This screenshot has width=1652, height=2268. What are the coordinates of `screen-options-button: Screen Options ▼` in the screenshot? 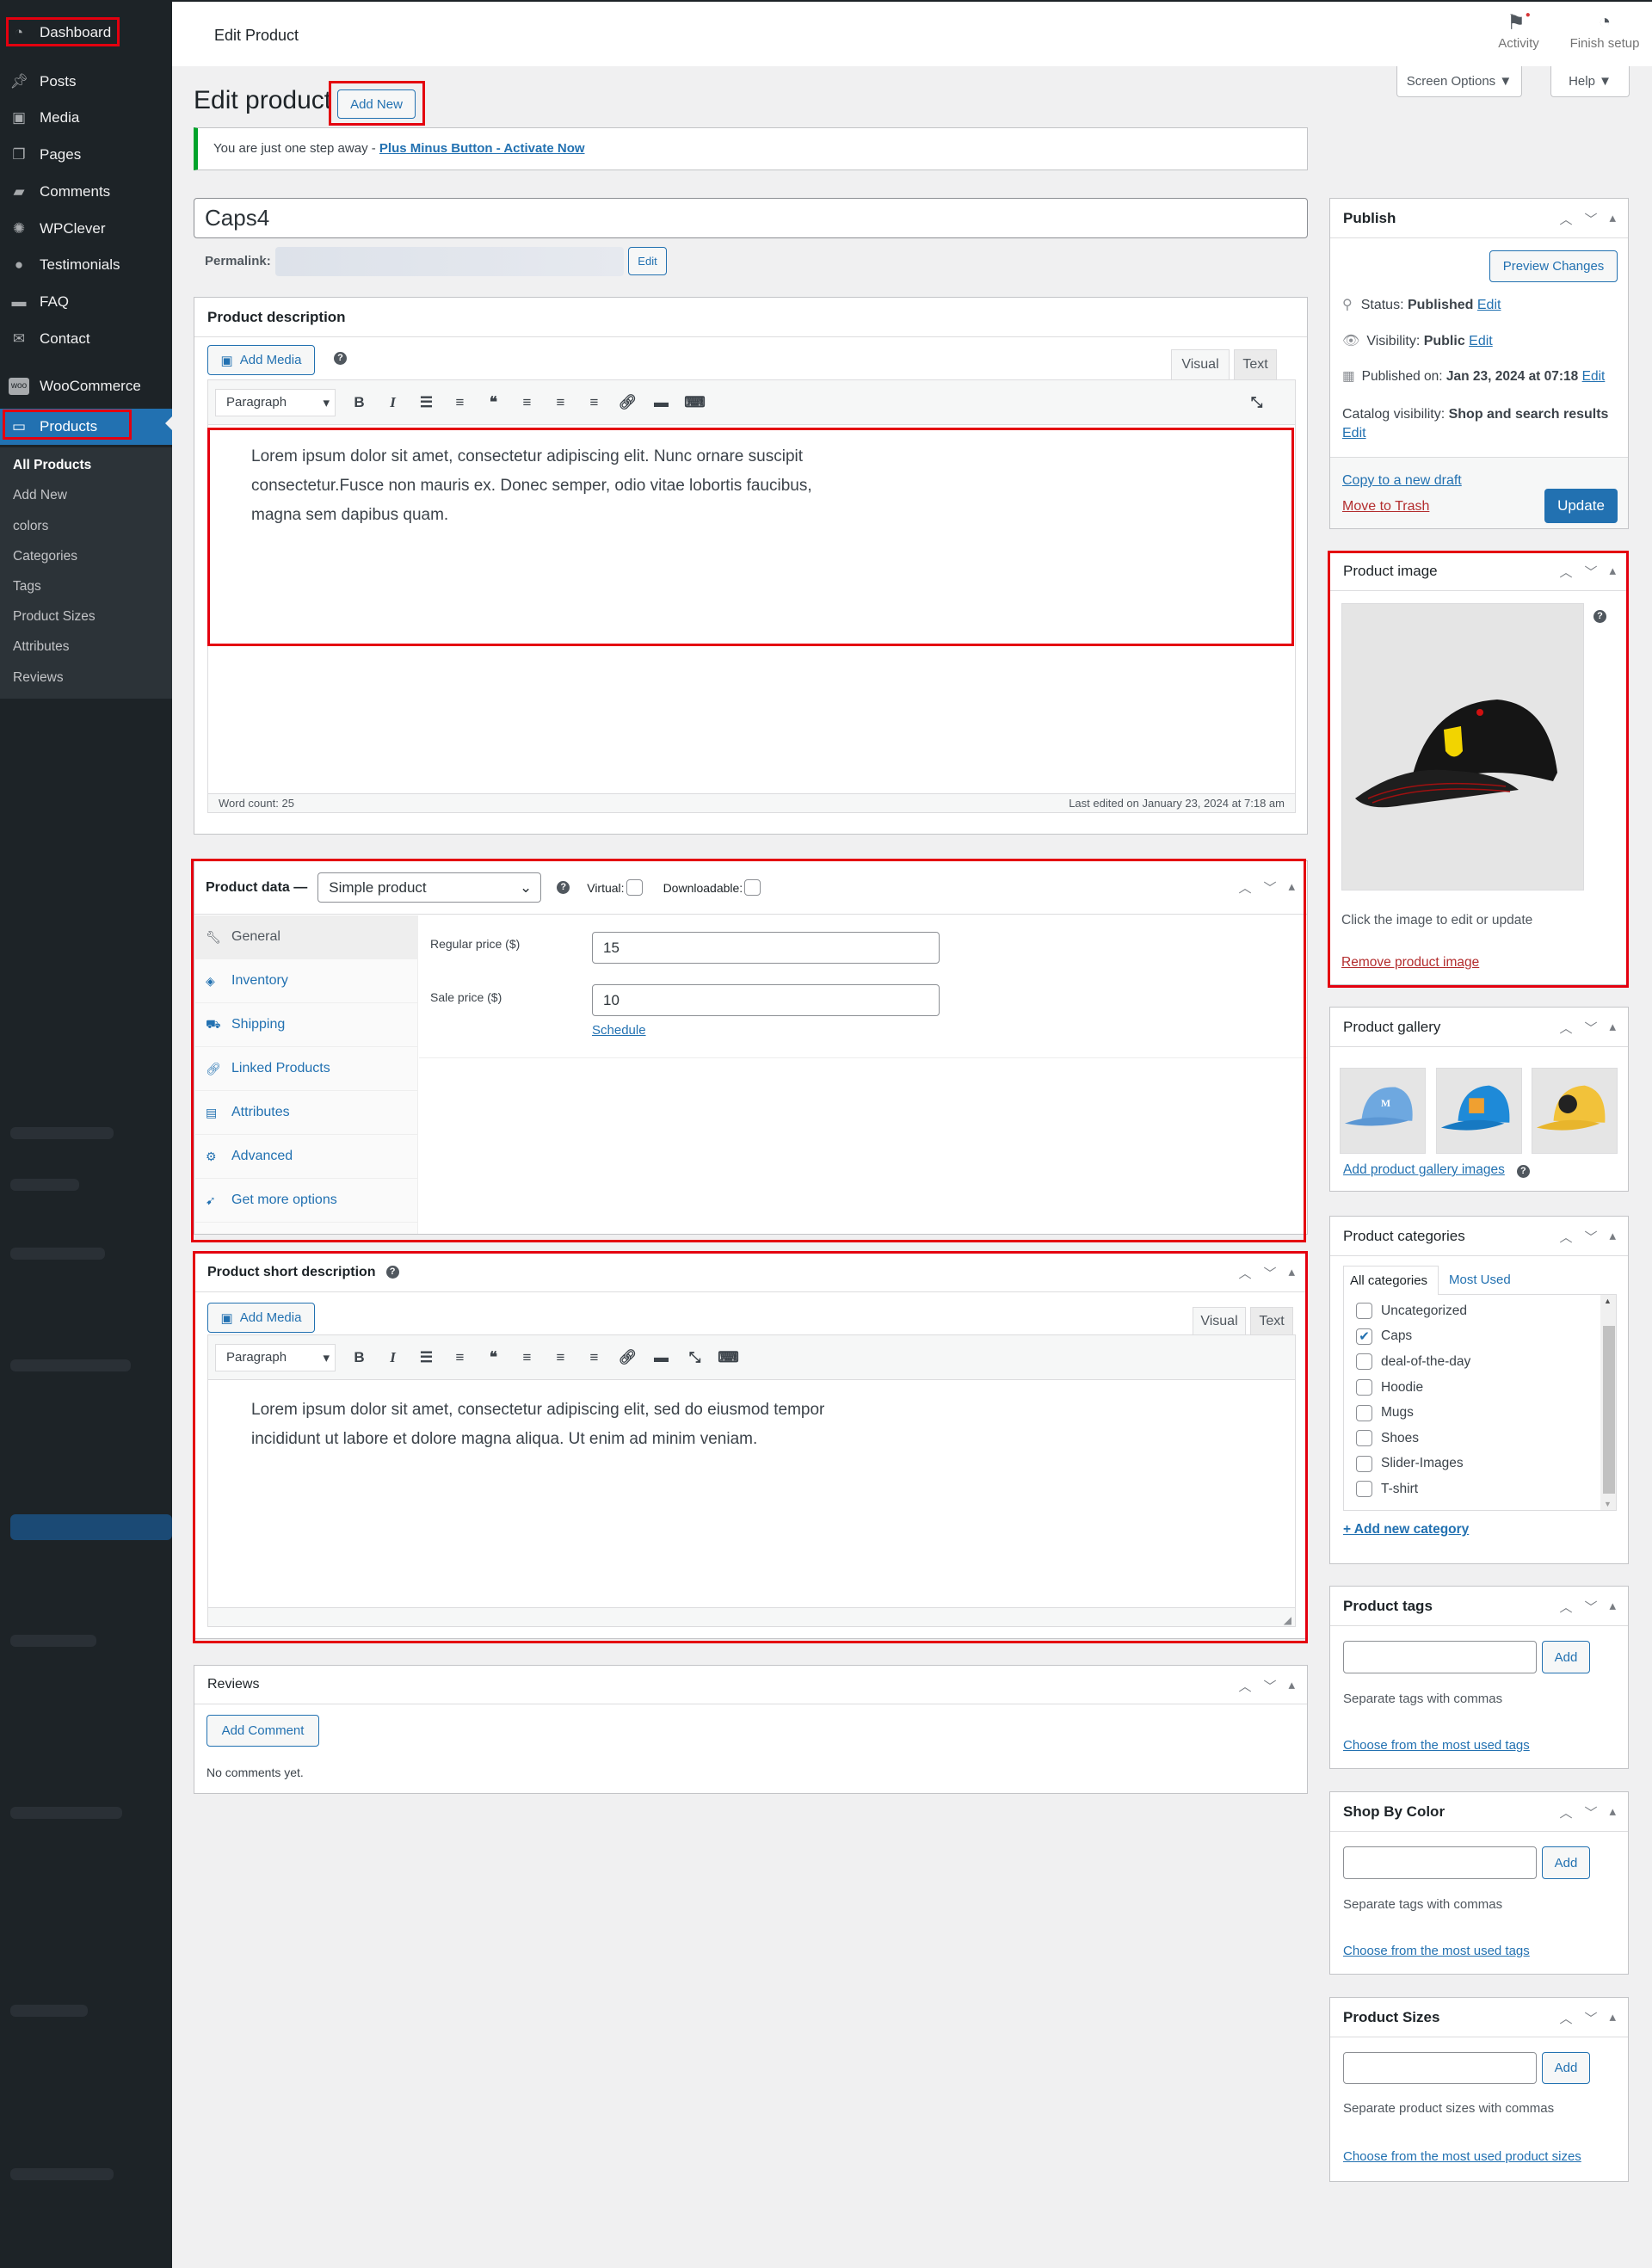 It's located at (1459, 81).